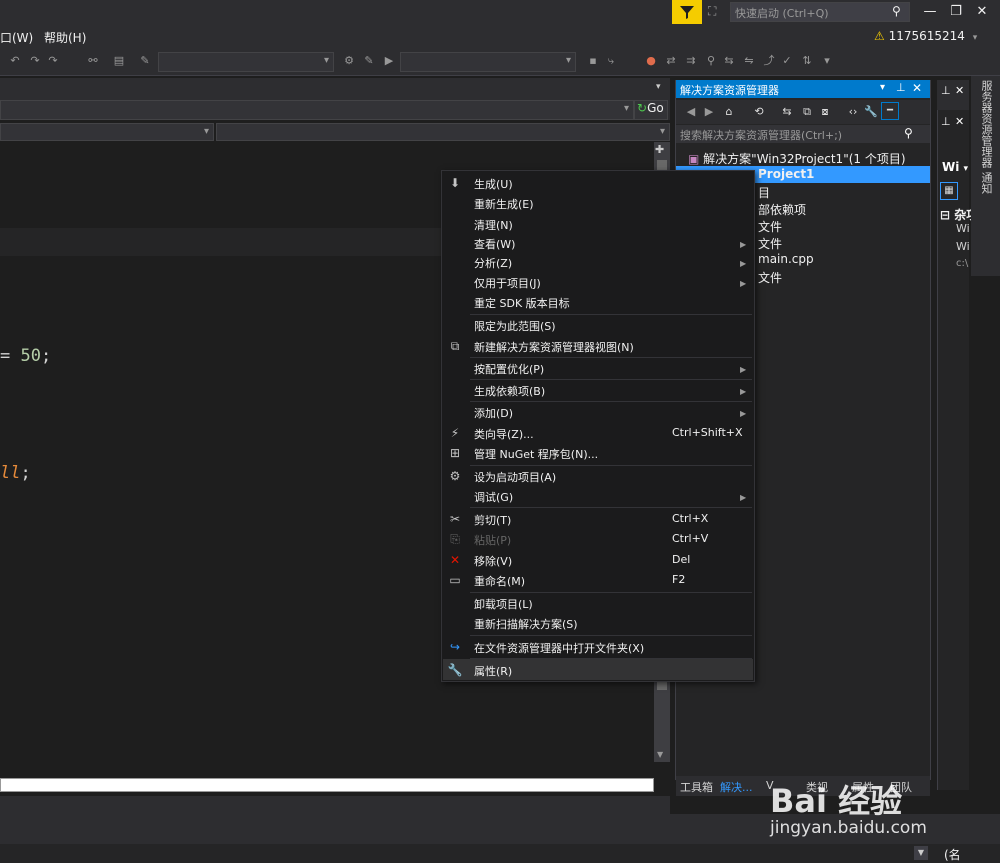 The image size is (1000, 863). I want to click on redo-alt-icon: ↷, so click(53, 61).